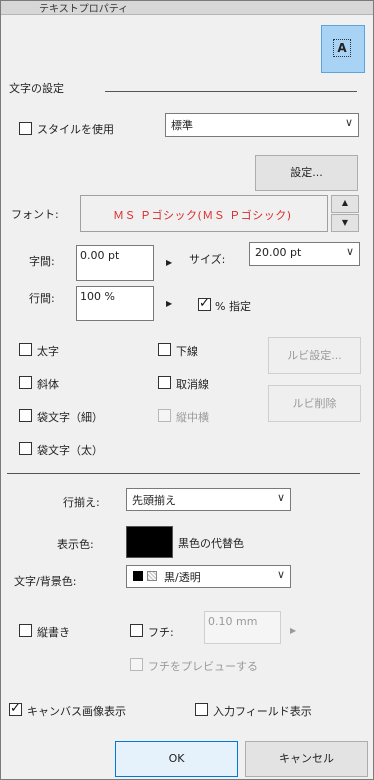  Describe the element at coordinates (25, 448) in the screenshot. I see `outline-thick-checkbox` at that location.